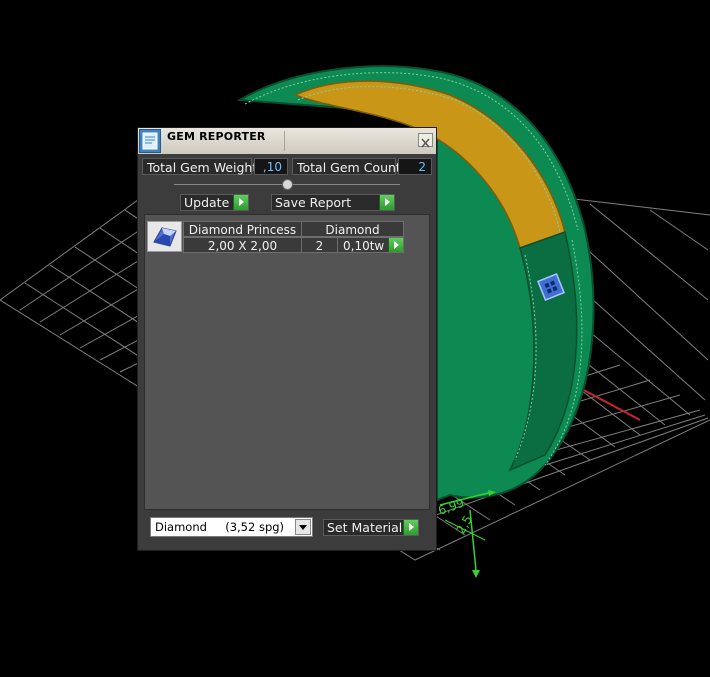 Image resolution: width=710 pixels, height=677 pixels. What do you see at coordinates (313, 202) in the screenshot?
I see `save-report-button-label: Save Report` at bounding box center [313, 202].